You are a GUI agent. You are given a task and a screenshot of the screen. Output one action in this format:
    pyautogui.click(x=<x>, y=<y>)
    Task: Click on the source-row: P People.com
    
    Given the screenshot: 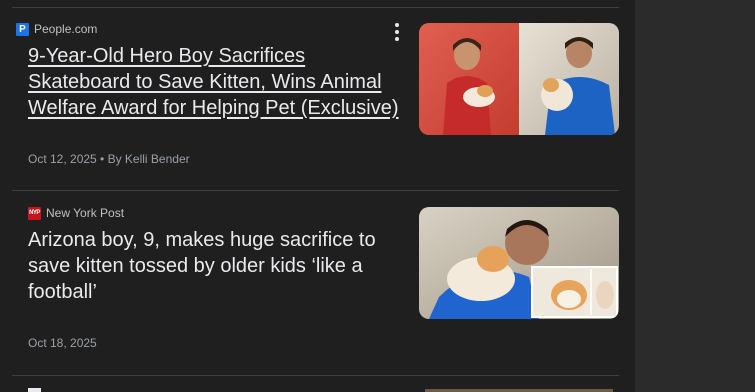 What is the action you would take?
    pyautogui.click(x=56, y=29)
    